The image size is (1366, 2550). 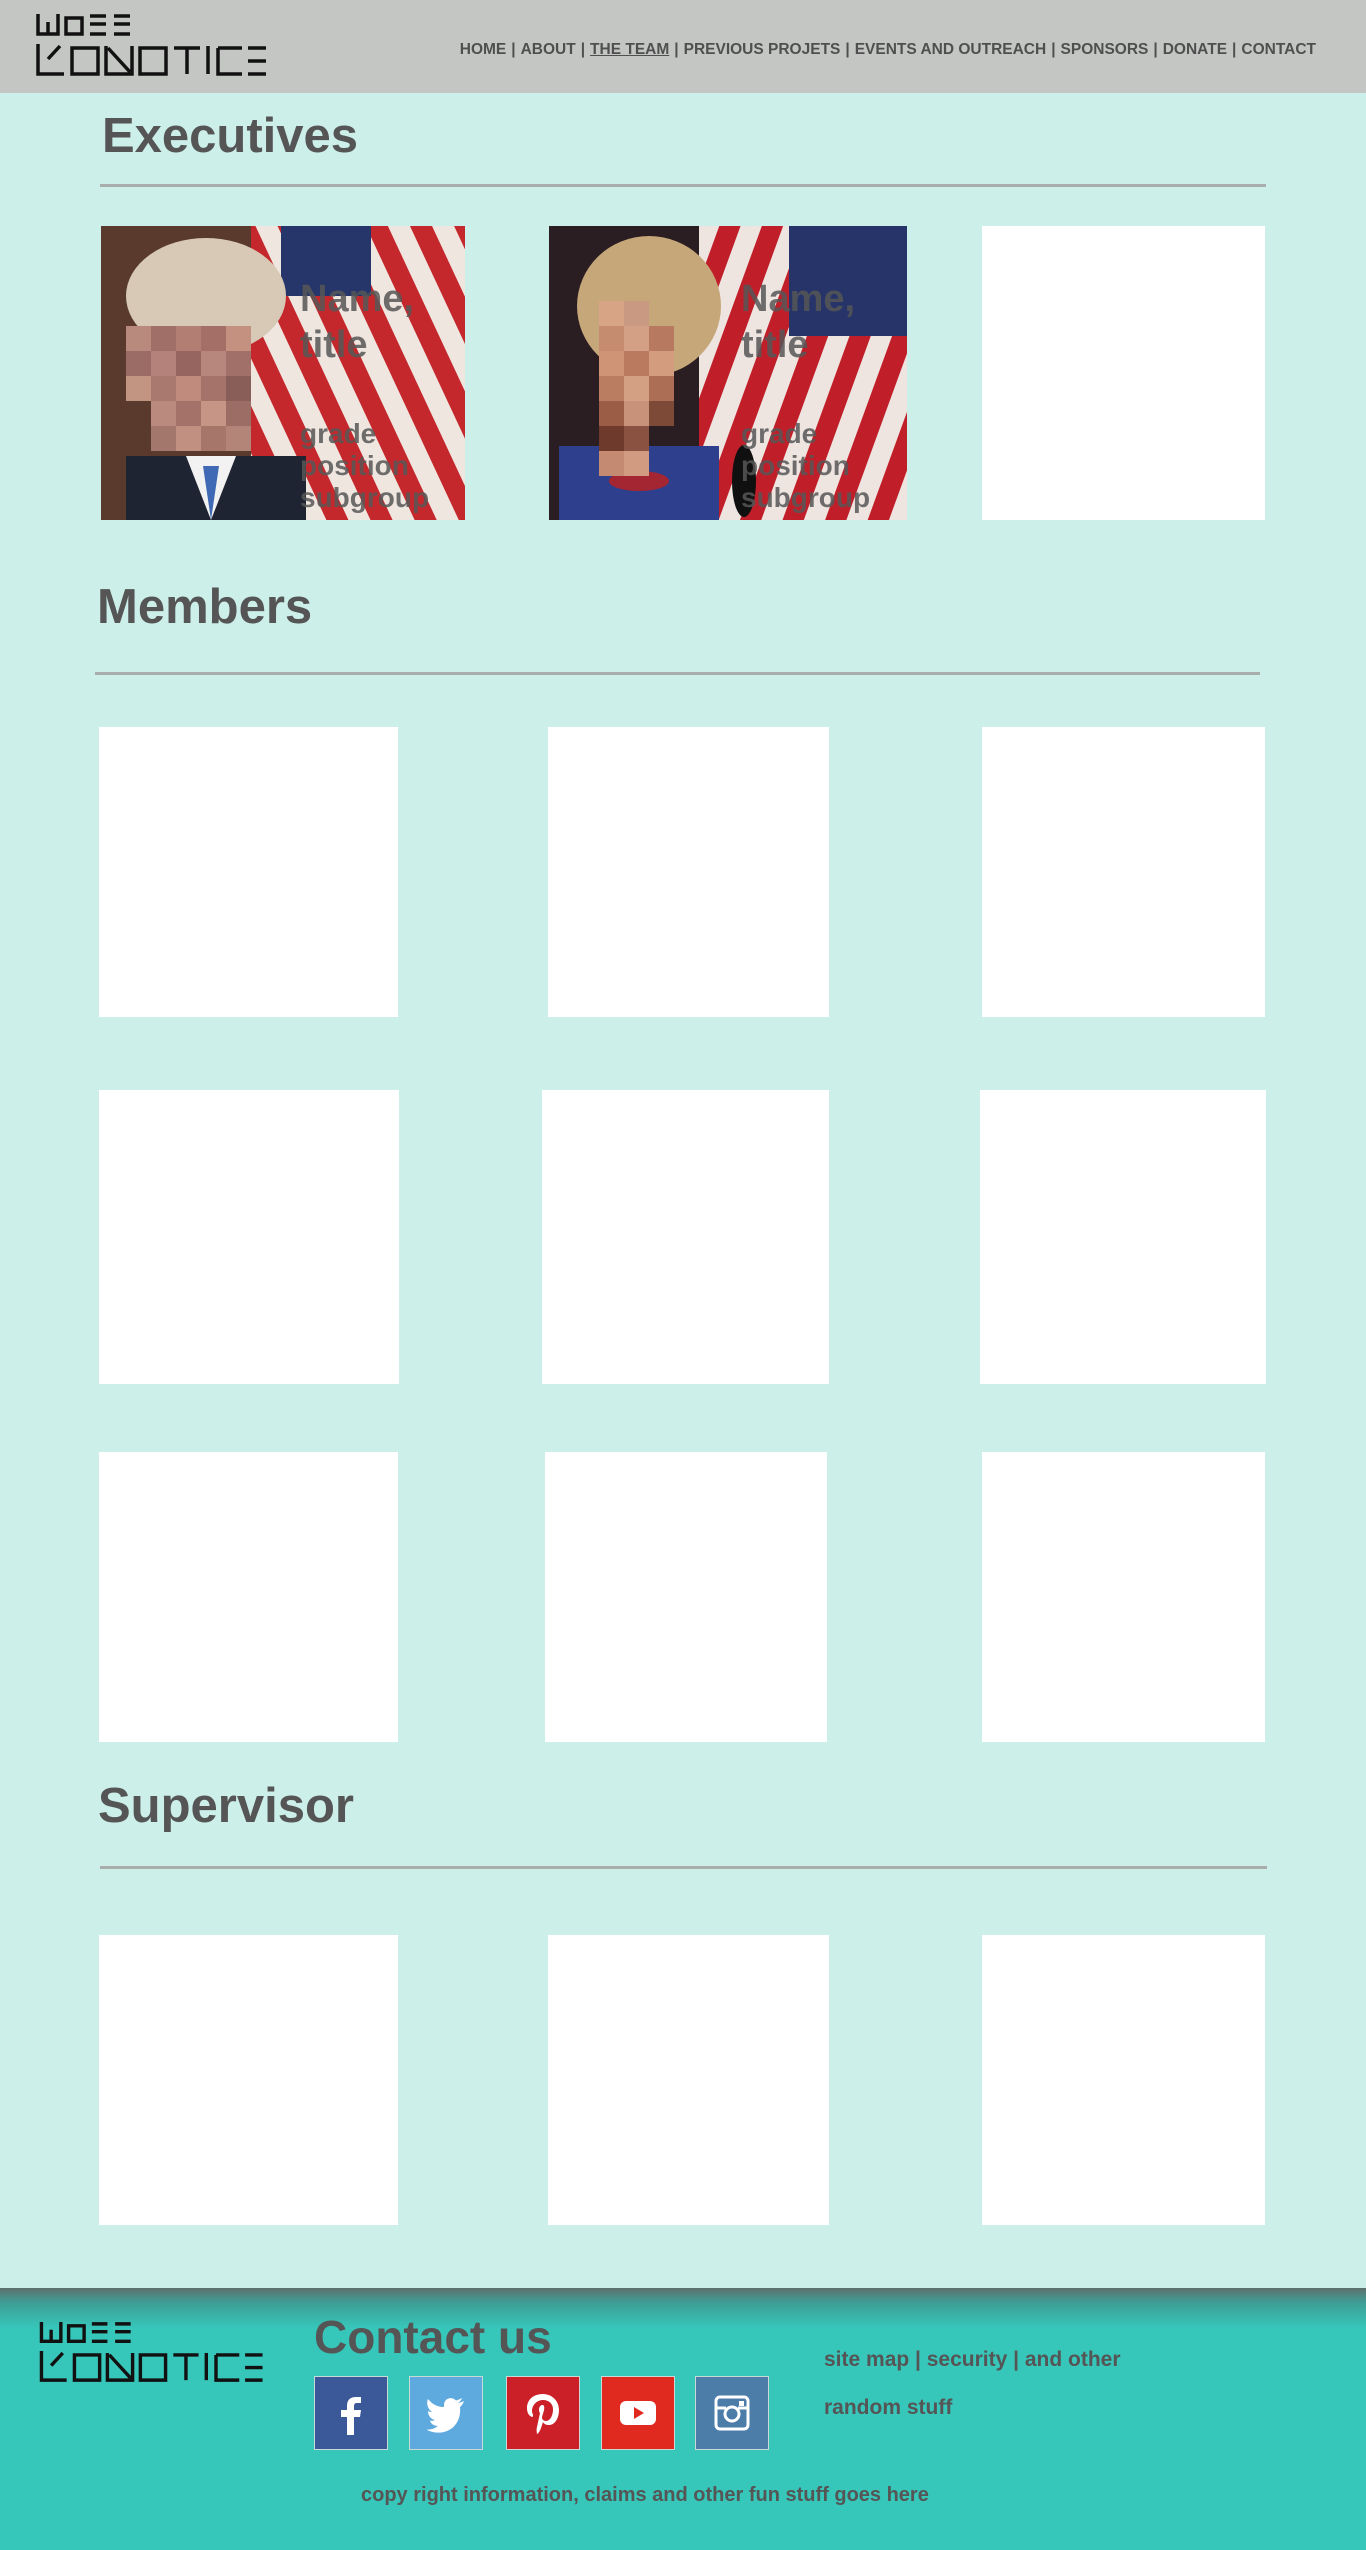 What do you see at coordinates (629, 49) in the screenshot?
I see `nav-link-the-team: THE TEAM` at bounding box center [629, 49].